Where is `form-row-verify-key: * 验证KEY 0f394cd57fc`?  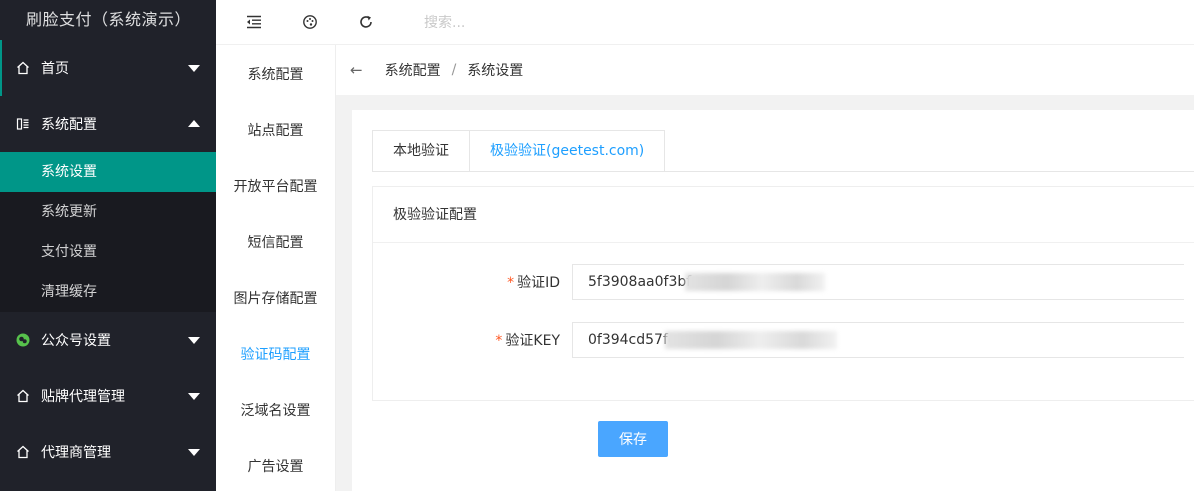 form-row-verify-key: * 验证KEY 0f394cd57fc is located at coordinates (778, 340).